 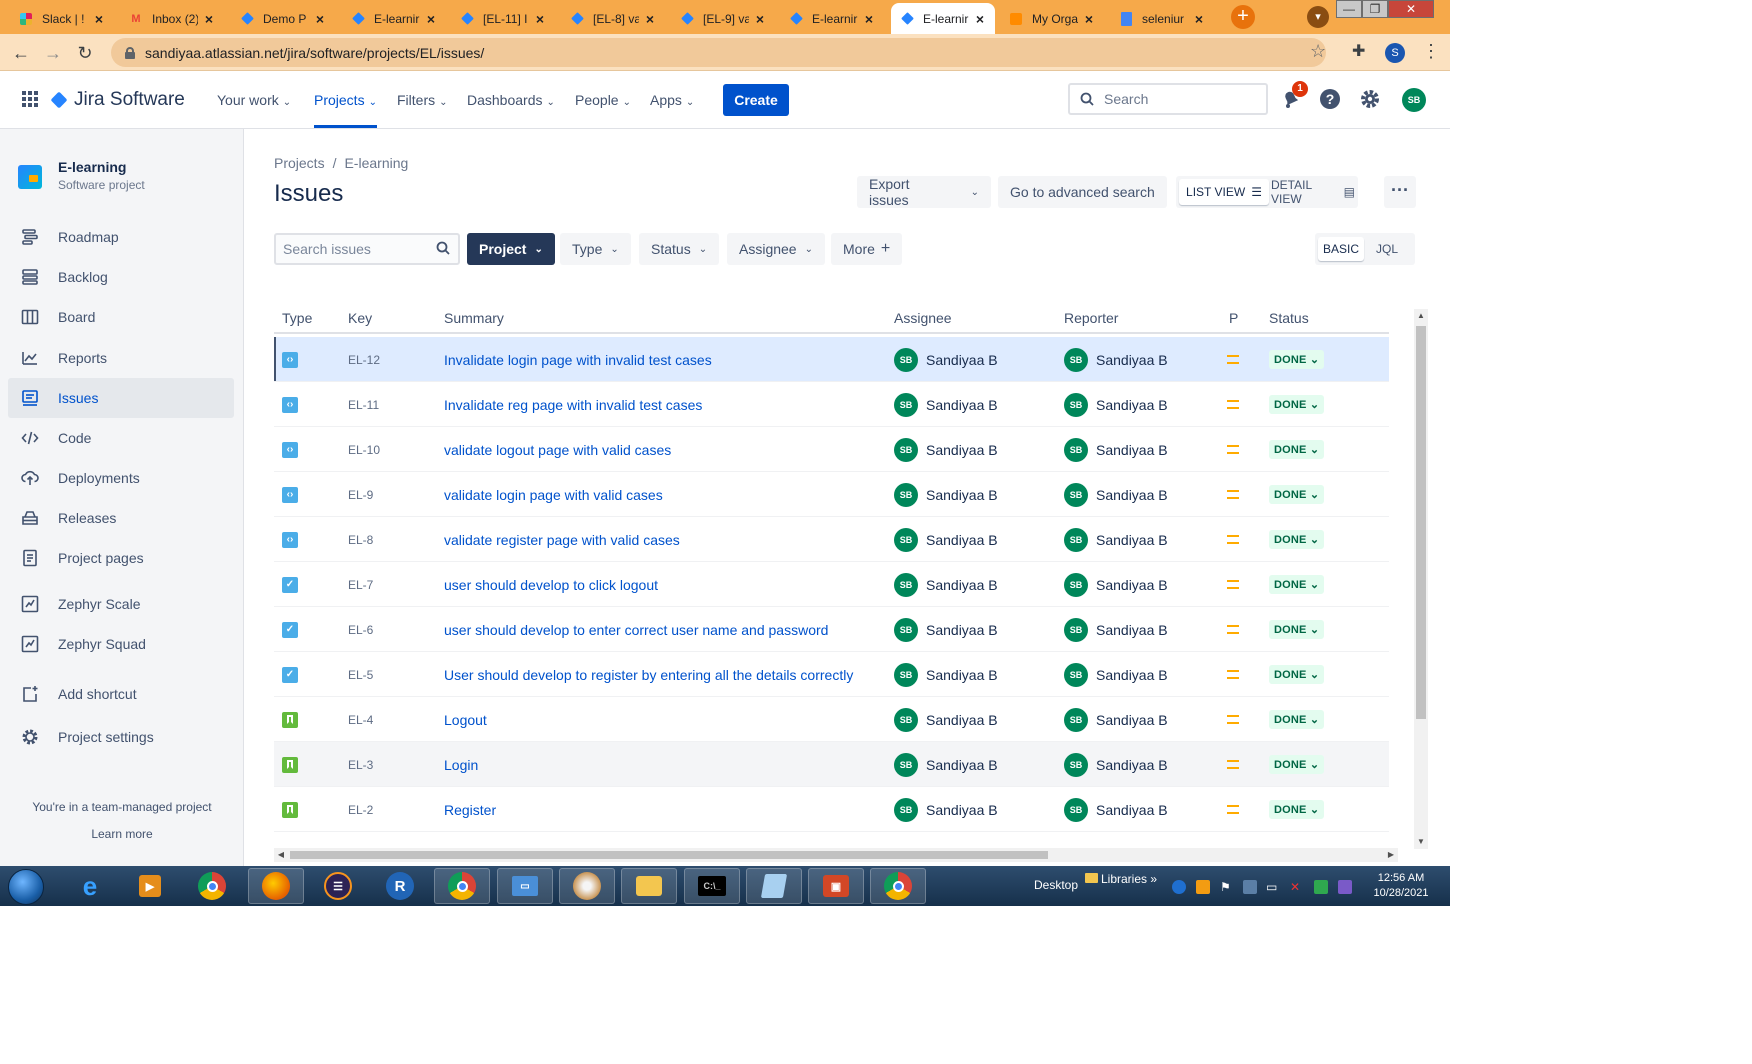 I want to click on windows-start-button, so click(x=26, y=887).